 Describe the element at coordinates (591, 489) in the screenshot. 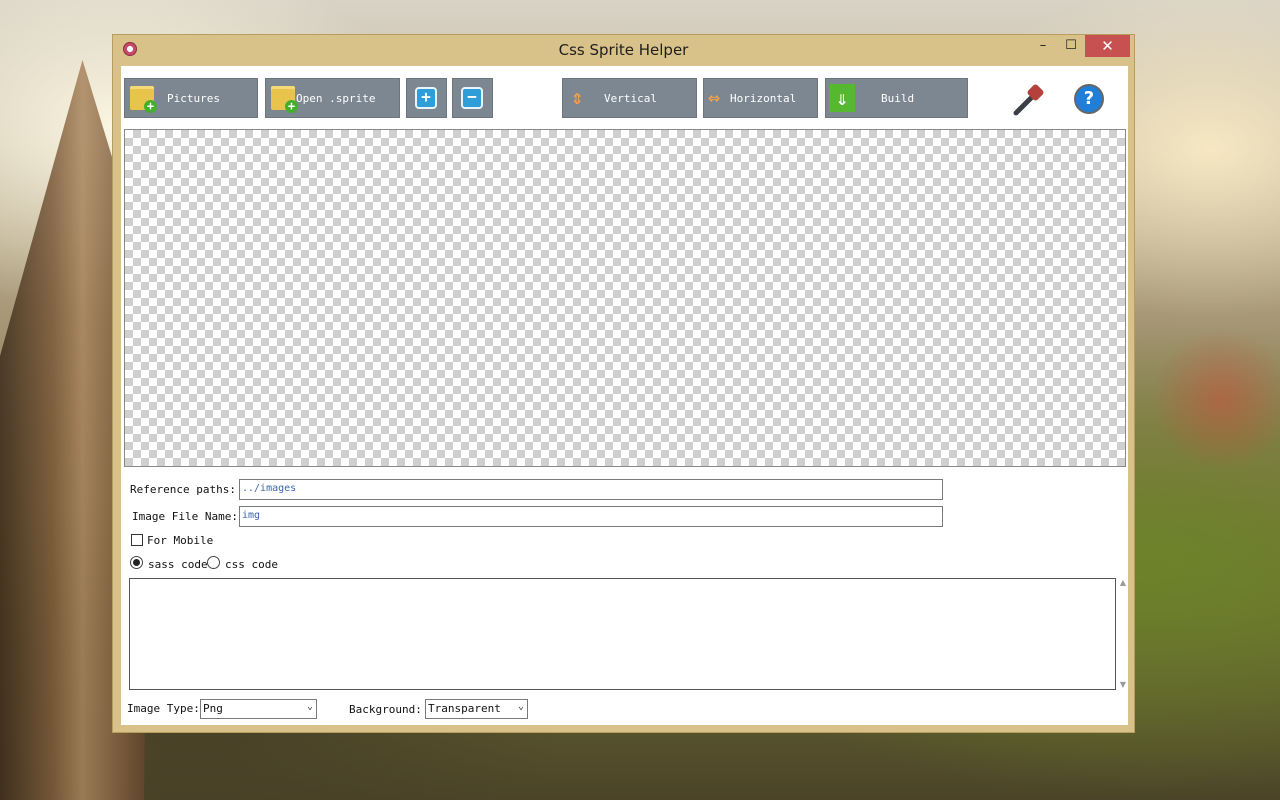

I see `reference-paths-input: ../images` at that location.